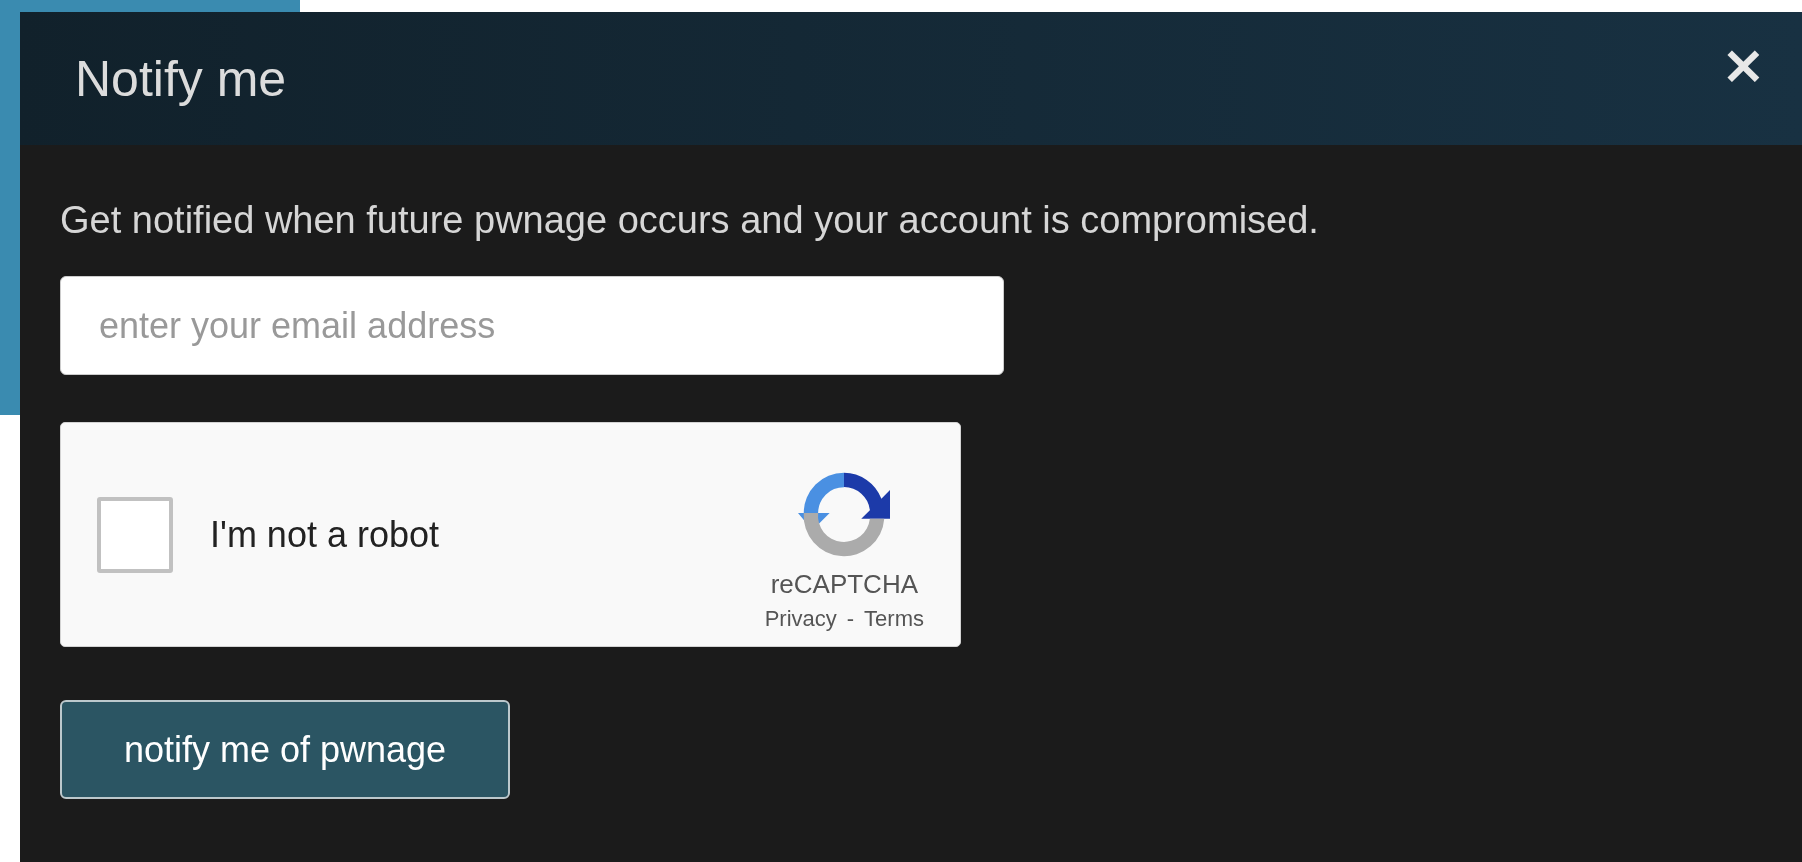 The height and width of the screenshot is (862, 1802). Describe the element at coordinates (844, 584) in the screenshot. I see `recaptcha-label: reCAPTCHA` at that location.